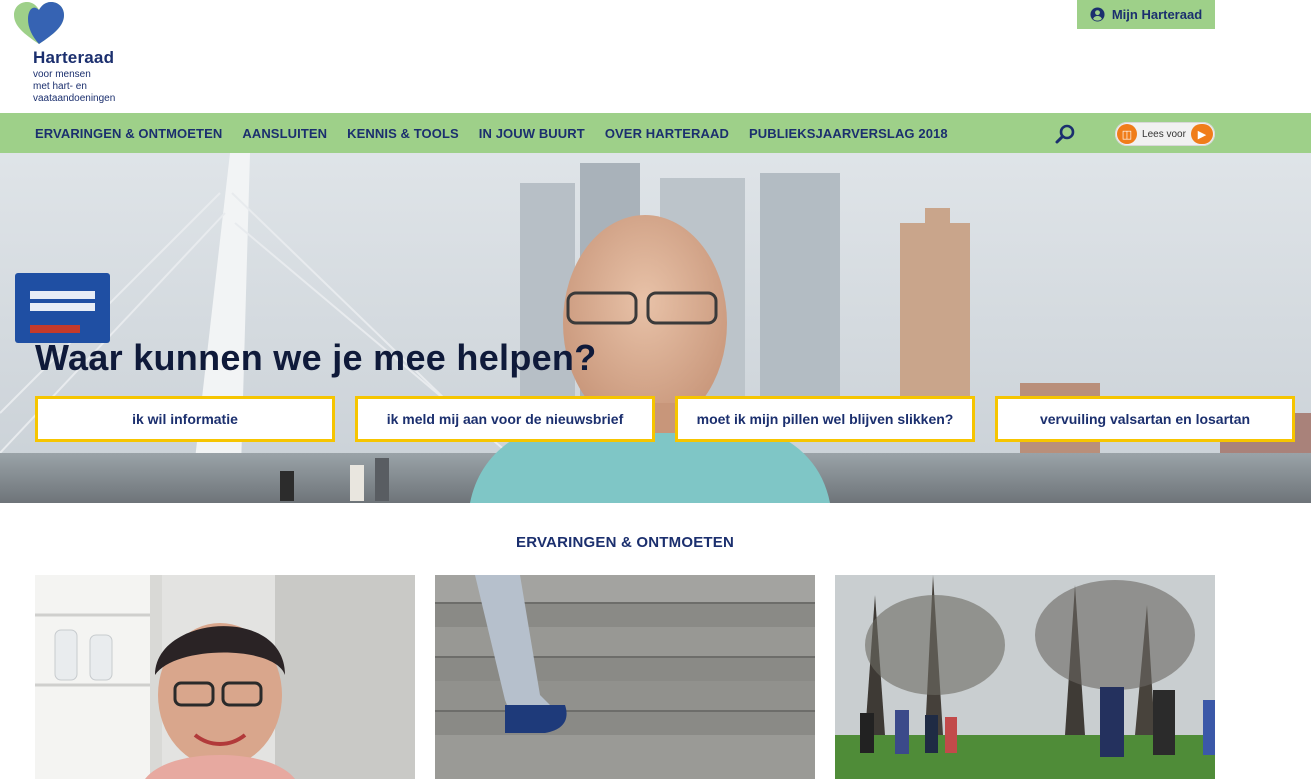 This screenshot has height=779, width=1311. Describe the element at coordinates (532, 133) in the screenshot. I see `nav-item-in-jouw-buurt: IN JOUW BUURT` at that location.